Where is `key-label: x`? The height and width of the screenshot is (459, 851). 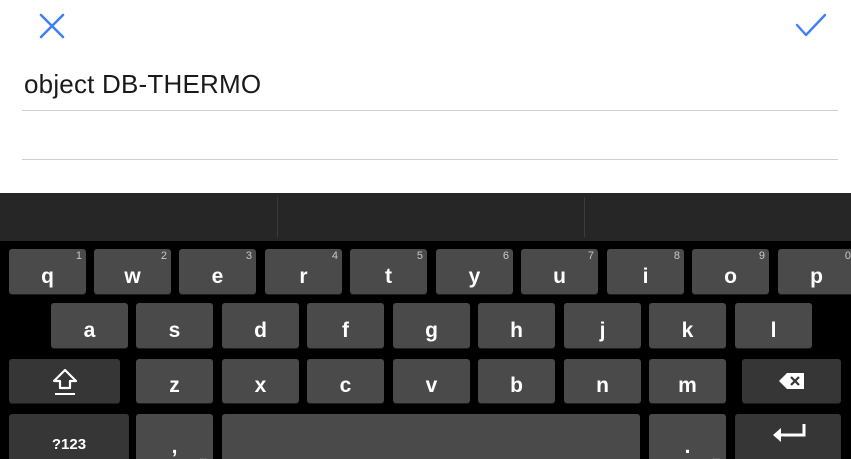 key-label: x is located at coordinates (260, 385).